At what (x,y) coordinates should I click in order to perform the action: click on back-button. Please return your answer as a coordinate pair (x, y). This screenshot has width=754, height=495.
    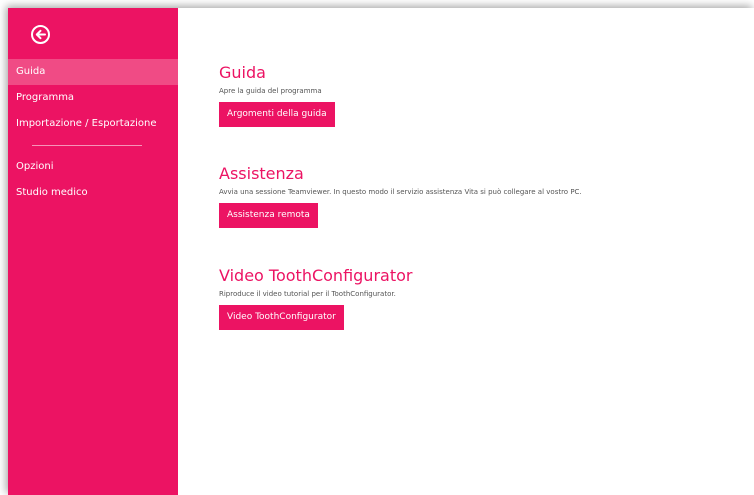
    Looking at the image, I should click on (40, 34).